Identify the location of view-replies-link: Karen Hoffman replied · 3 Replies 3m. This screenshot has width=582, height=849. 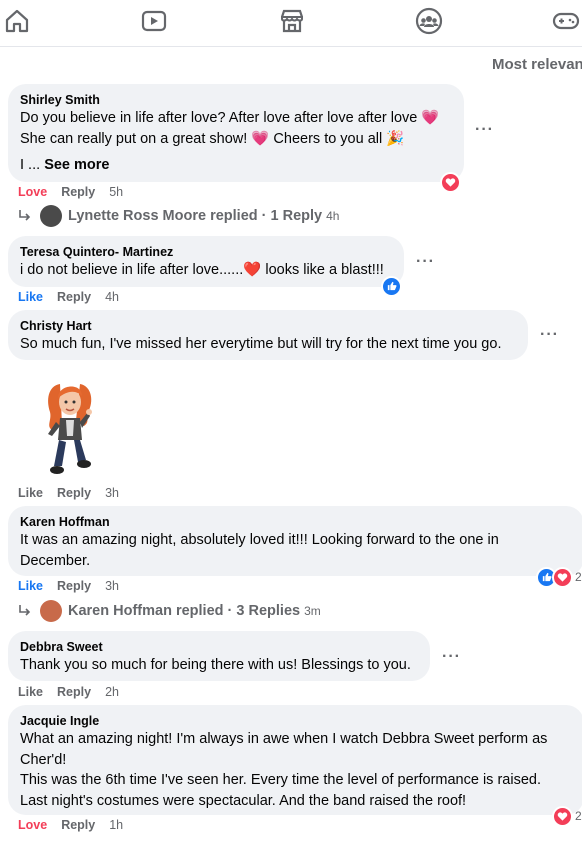
(169, 611).